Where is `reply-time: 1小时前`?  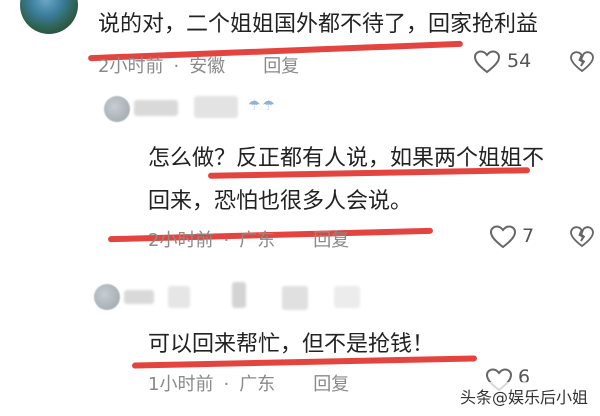
reply-time: 1小时前 is located at coordinates (181, 384).